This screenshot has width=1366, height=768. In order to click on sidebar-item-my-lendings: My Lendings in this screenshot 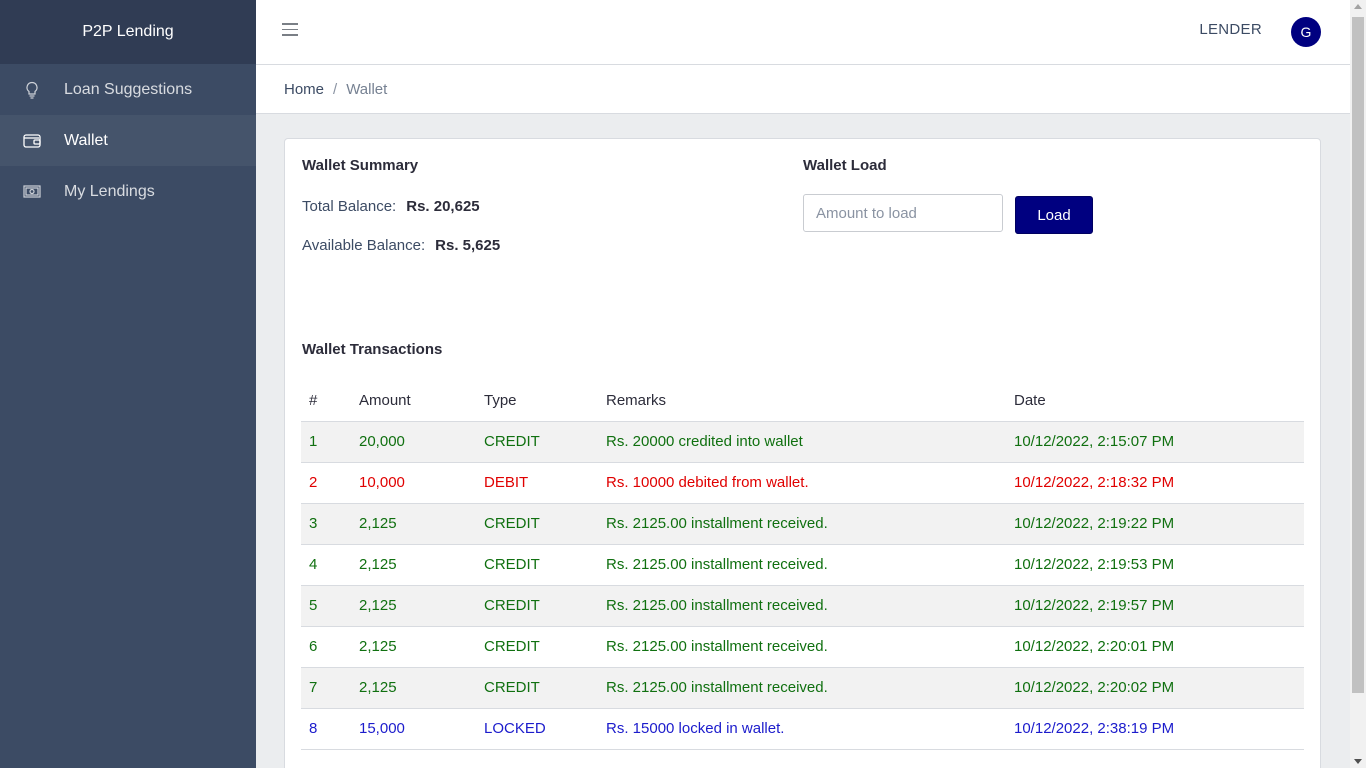, I will do `click(128, 191)`.